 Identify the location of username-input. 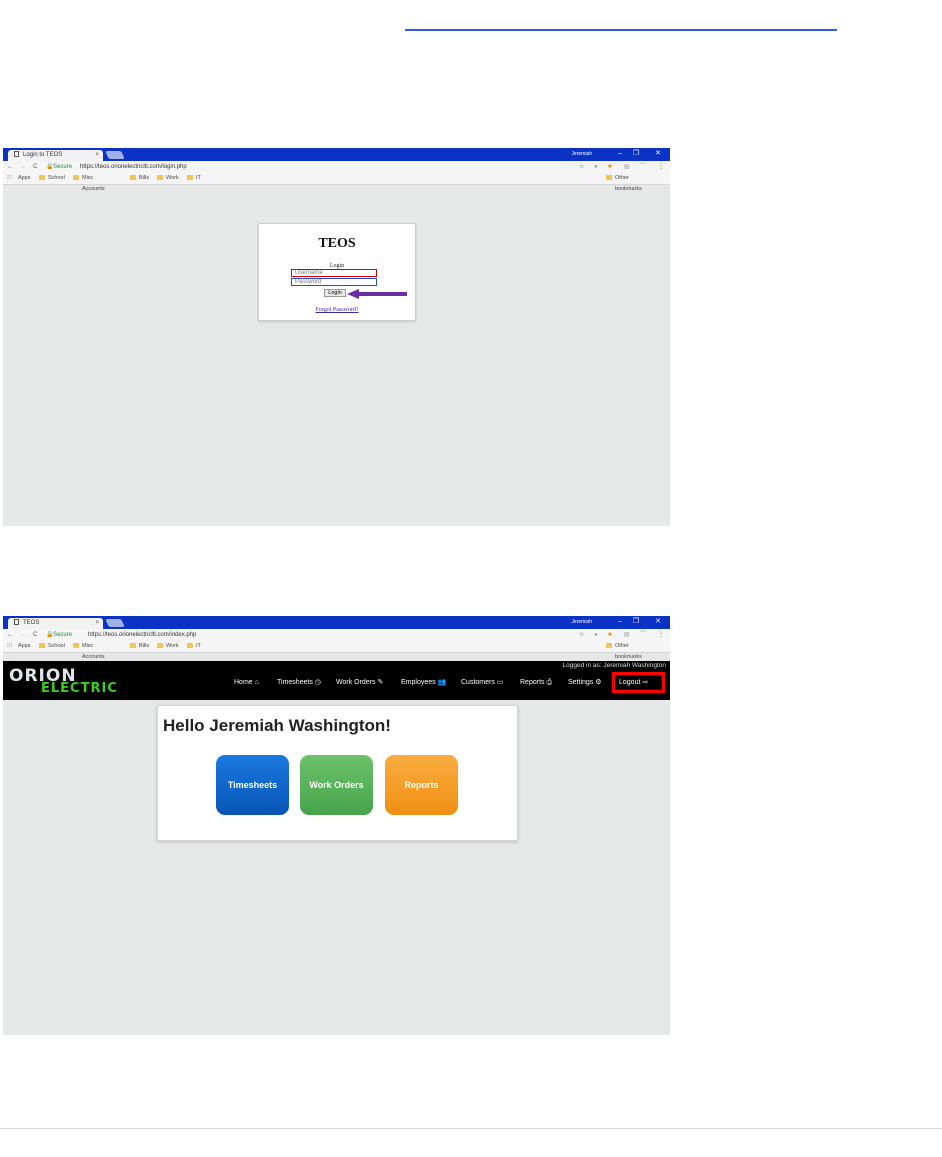
(334, 273).